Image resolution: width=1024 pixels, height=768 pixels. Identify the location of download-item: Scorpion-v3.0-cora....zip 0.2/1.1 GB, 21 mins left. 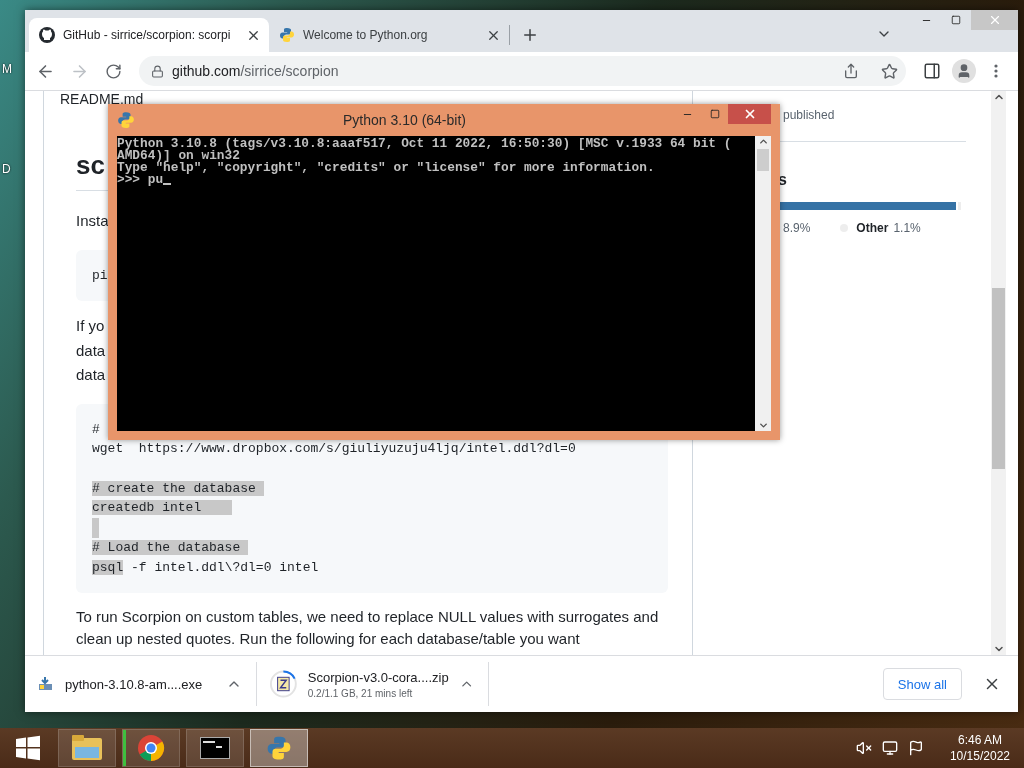
(373, 684).